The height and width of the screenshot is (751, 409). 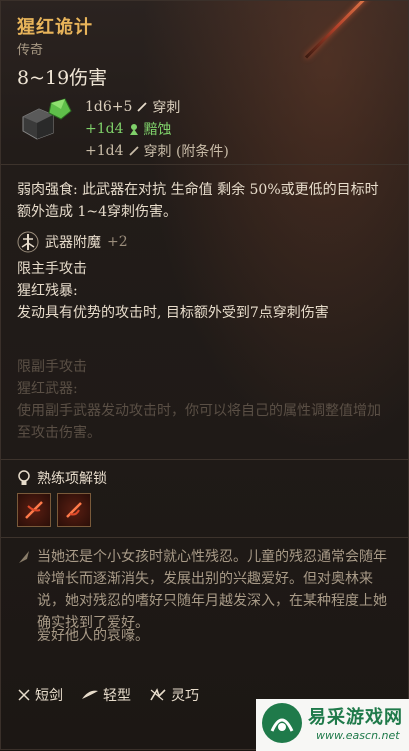 I want to click on damage-row: 1d6+5 穿刺, so click(x=132, y=107).